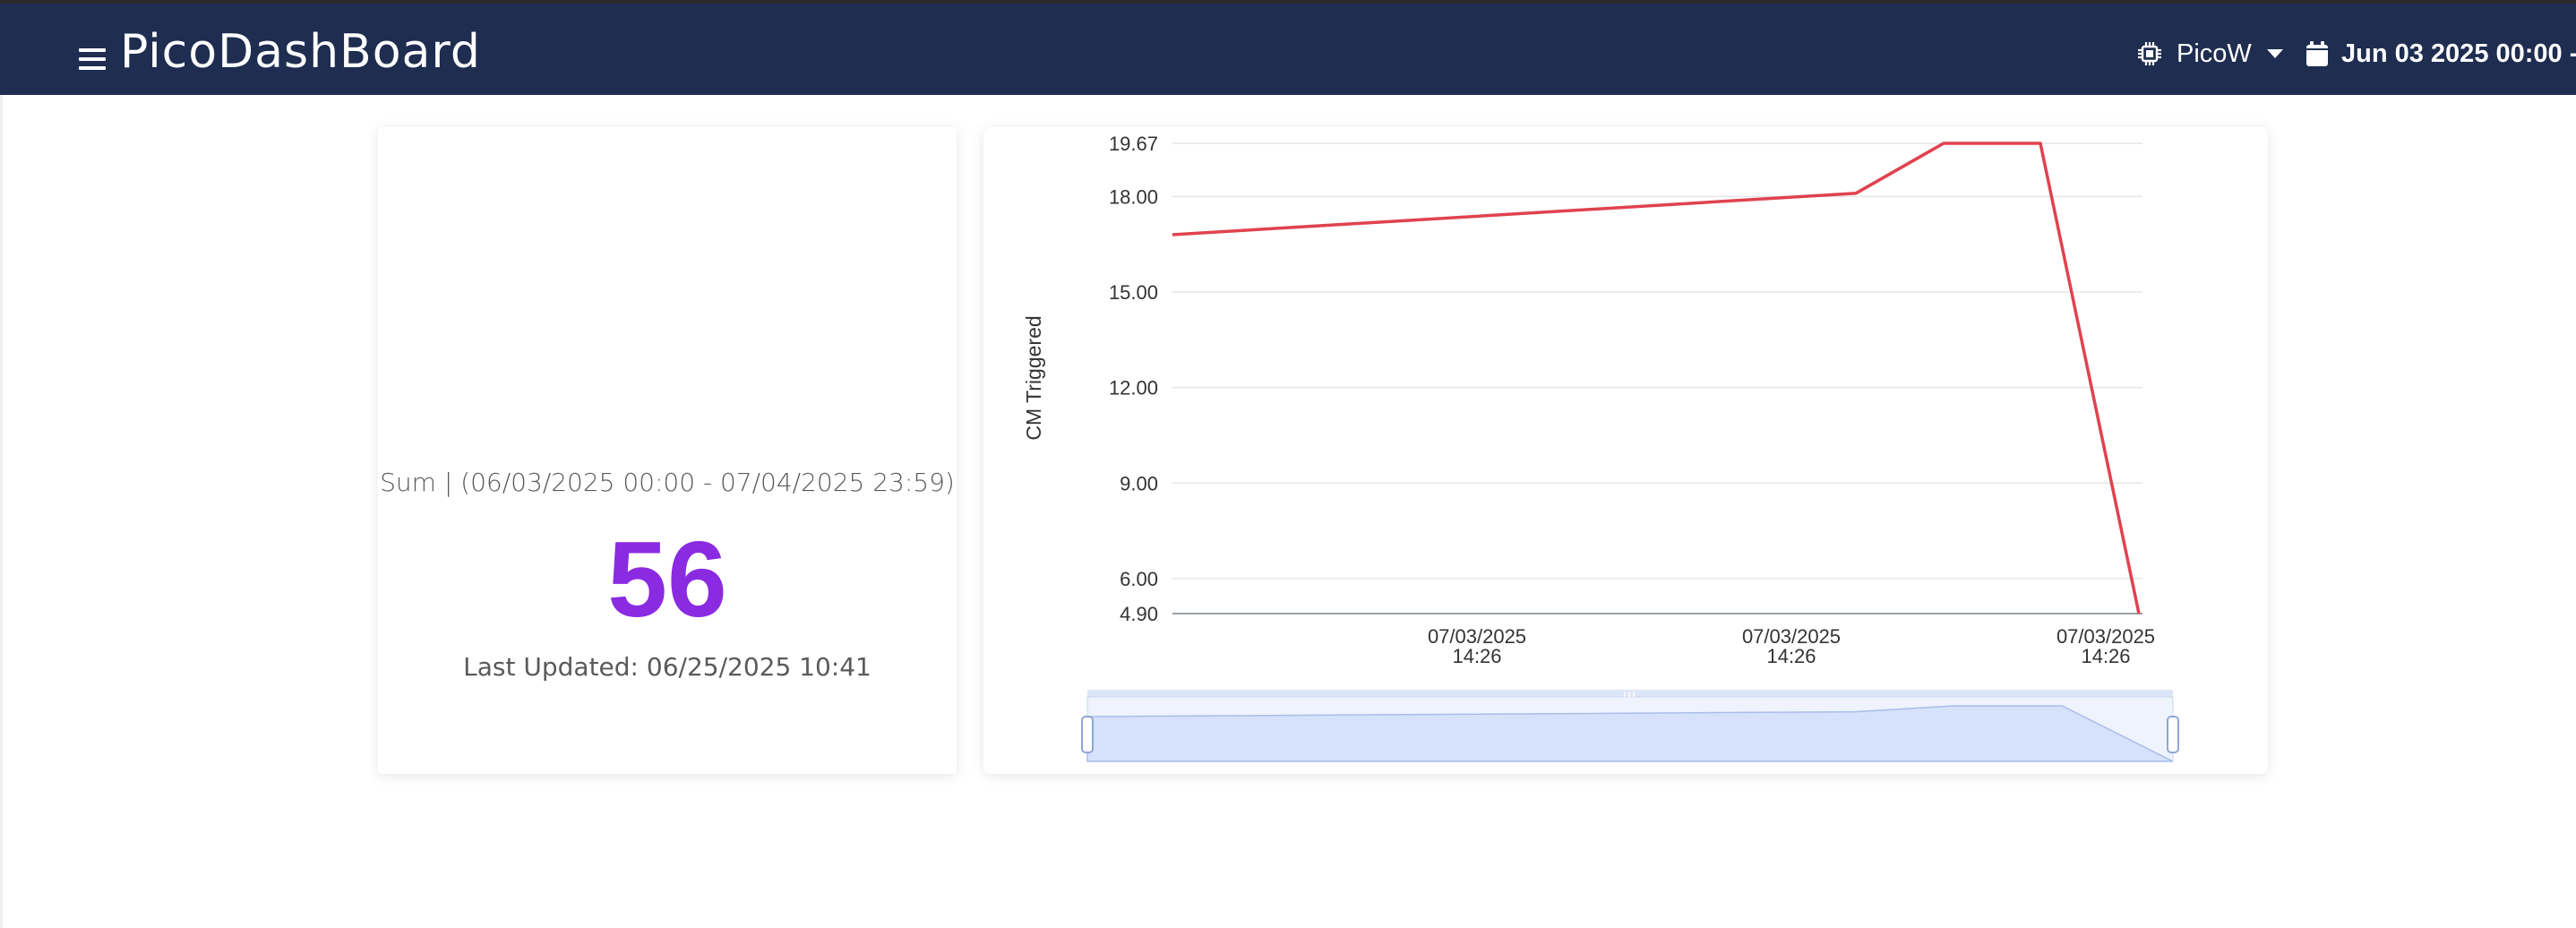 This screenshot has width=2576, height=928. What do you see at coordinates (2149, 53) in the screenshot?
I see `cpu-chip-icon` at bounding box center [2149, 53].